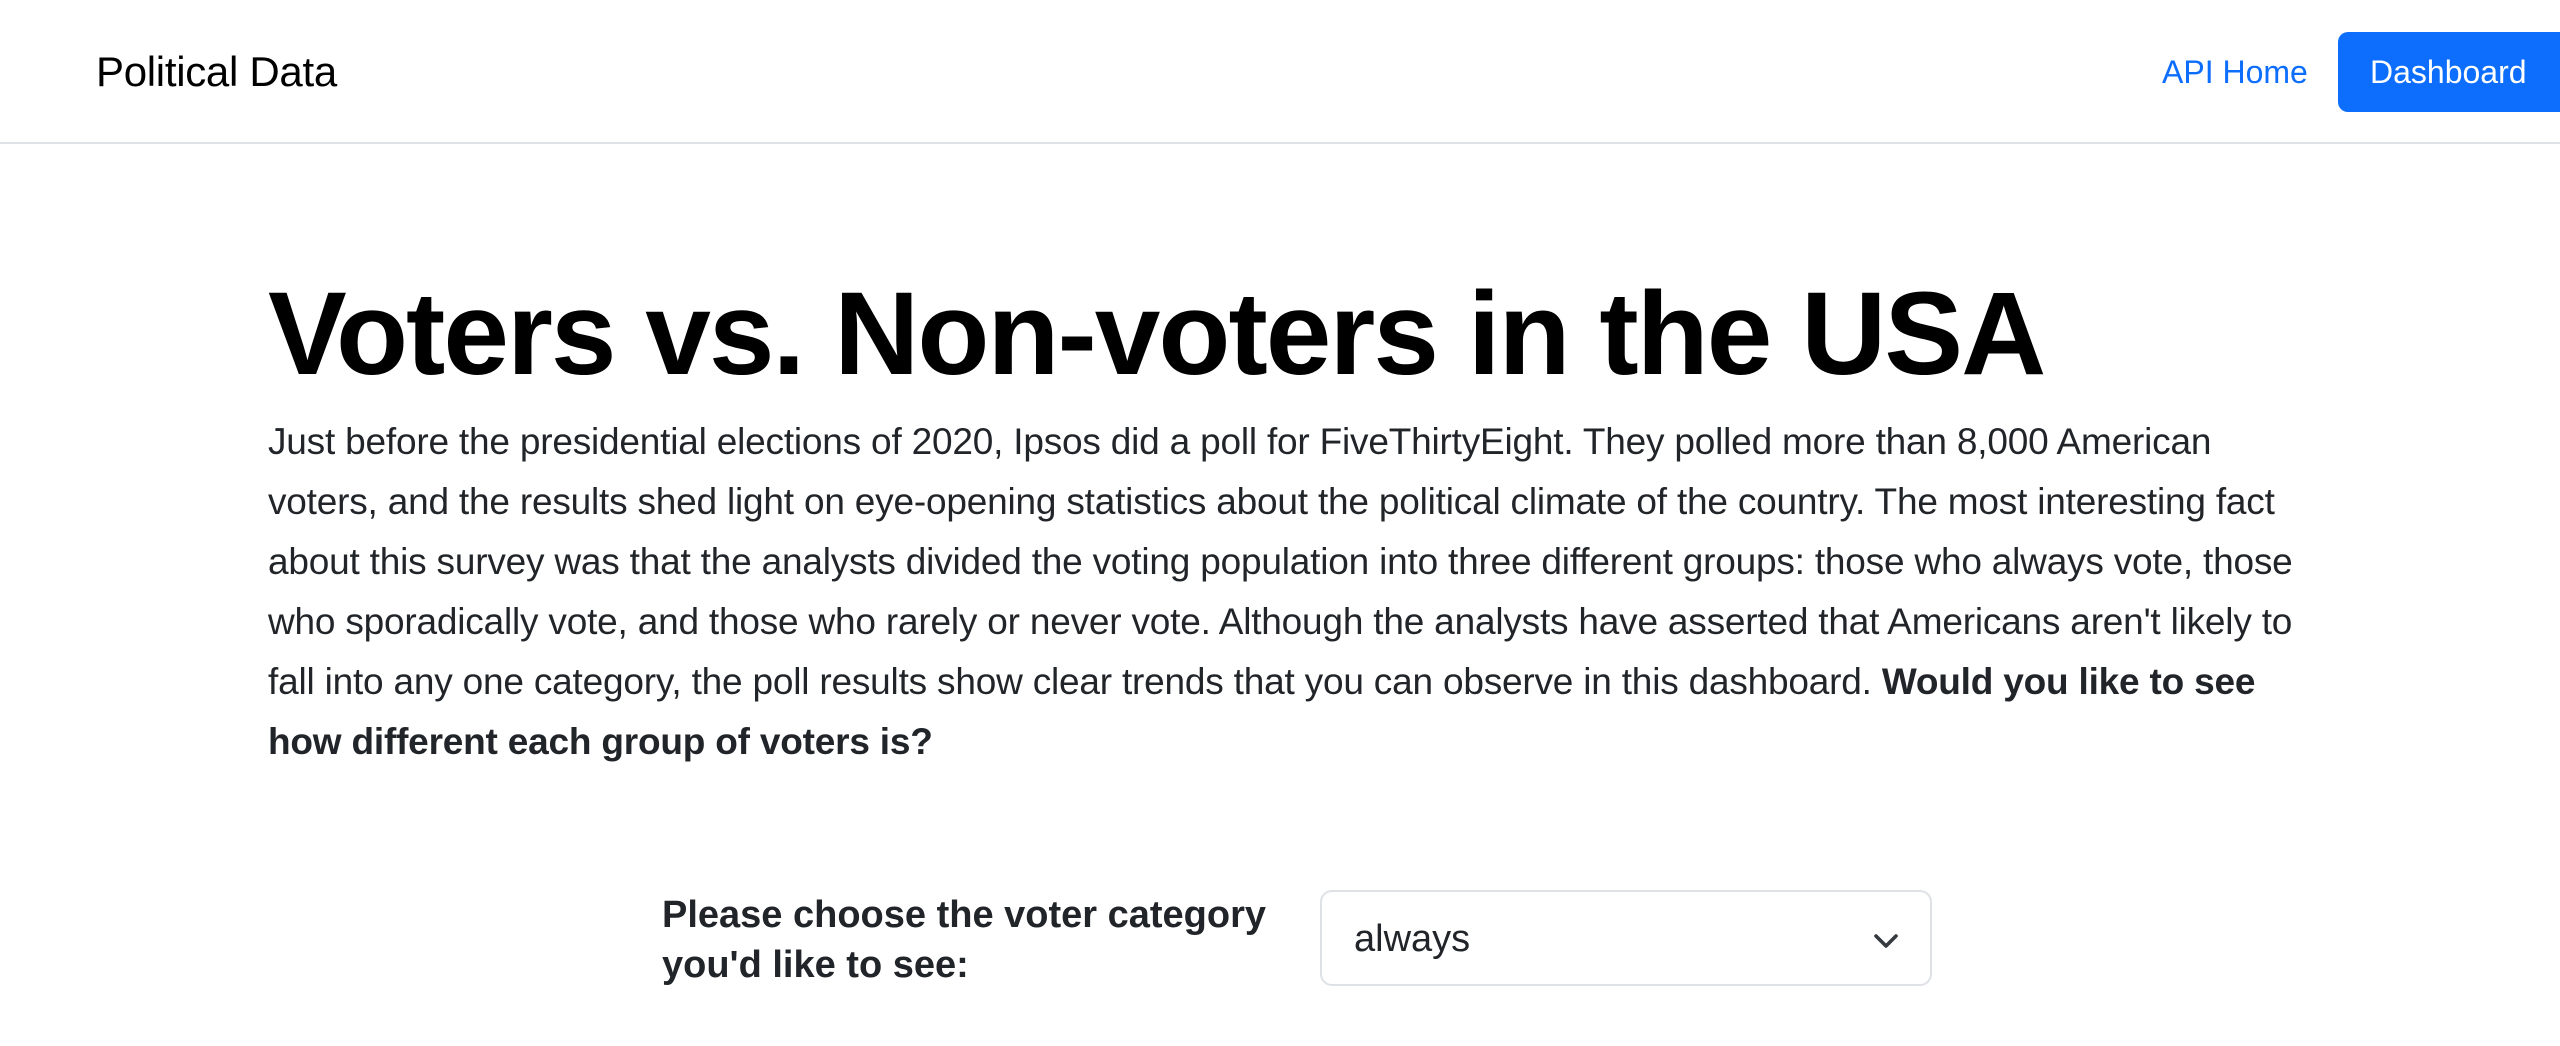 This screenshot has width=2560, height=1046. Describe the element at coordinates (1157, 334) in the screenshot. I see `page-title: Voters vs. Non-voters in the USA` at that location.